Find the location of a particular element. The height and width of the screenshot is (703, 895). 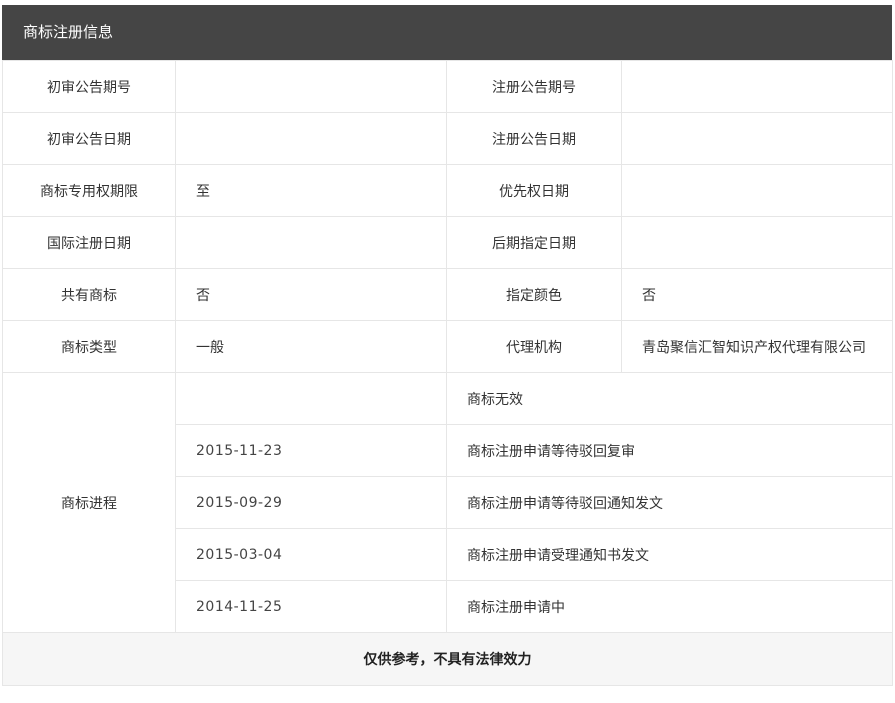

field-label: 代理机构 is located at coordinates (534, 346).